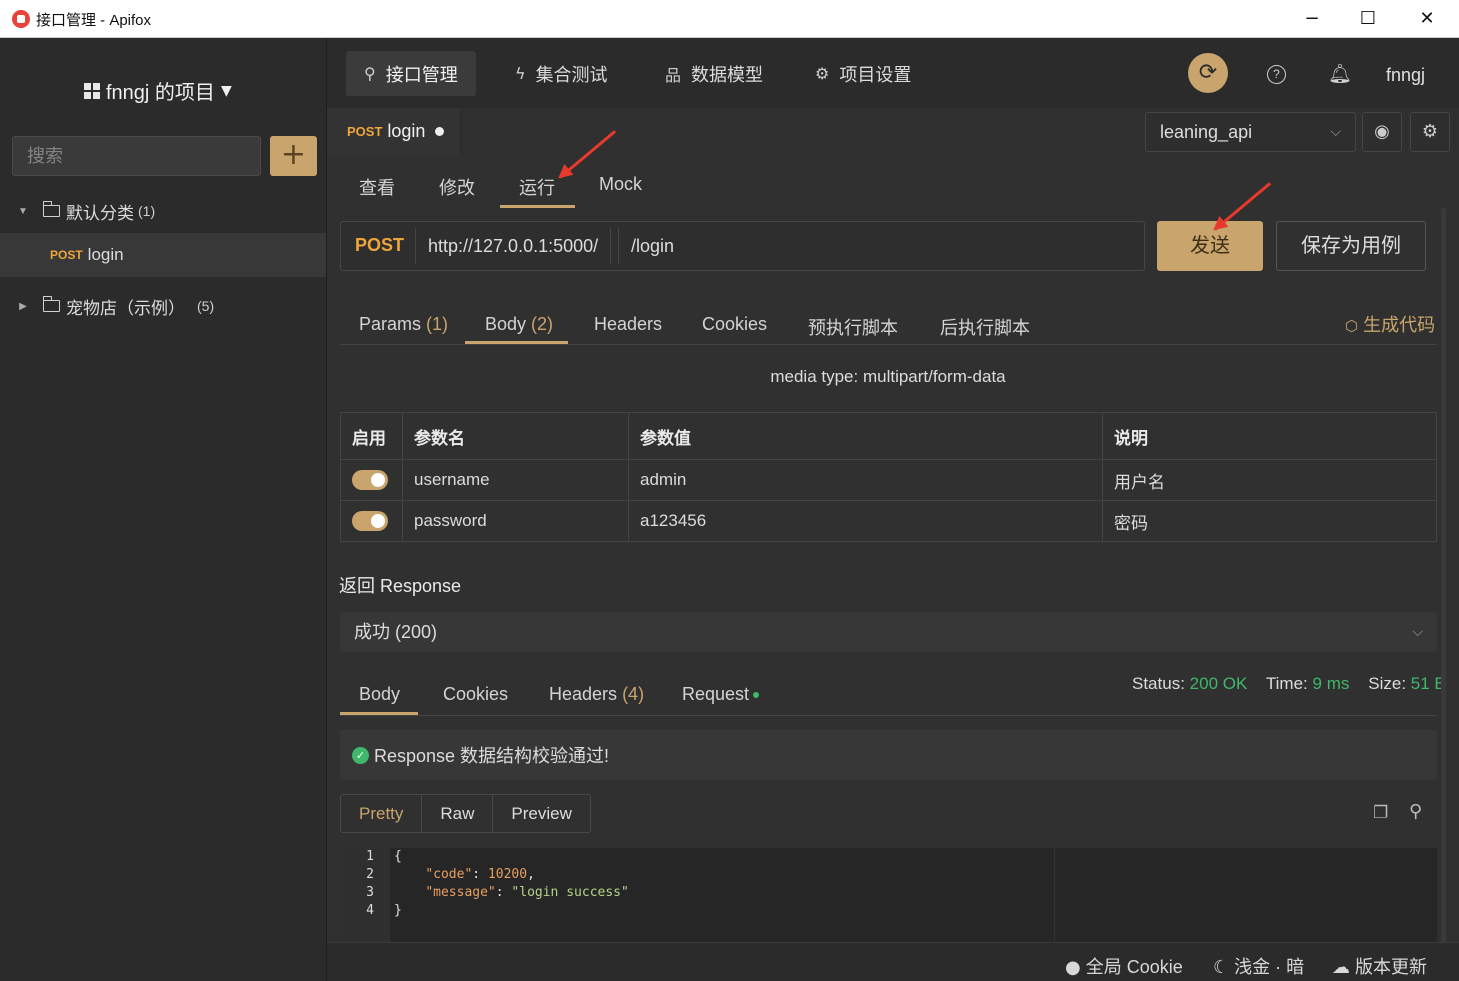 The height and width of the screenshot is (981, 1459). I want to click on help-icon: ?, so click(1276, 74).